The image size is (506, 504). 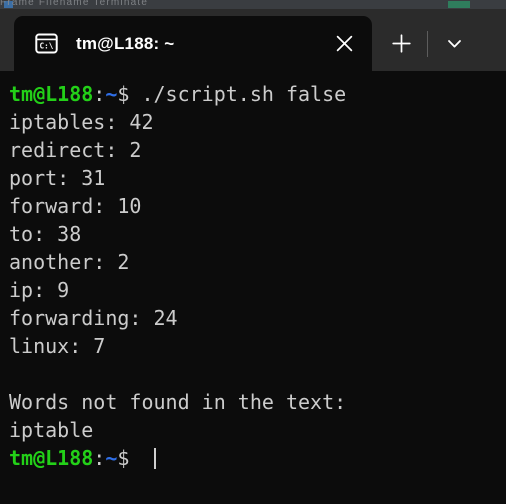 I want to click on tab-bar: C:\ tm@L188: ~, so click(x=253, y=40).